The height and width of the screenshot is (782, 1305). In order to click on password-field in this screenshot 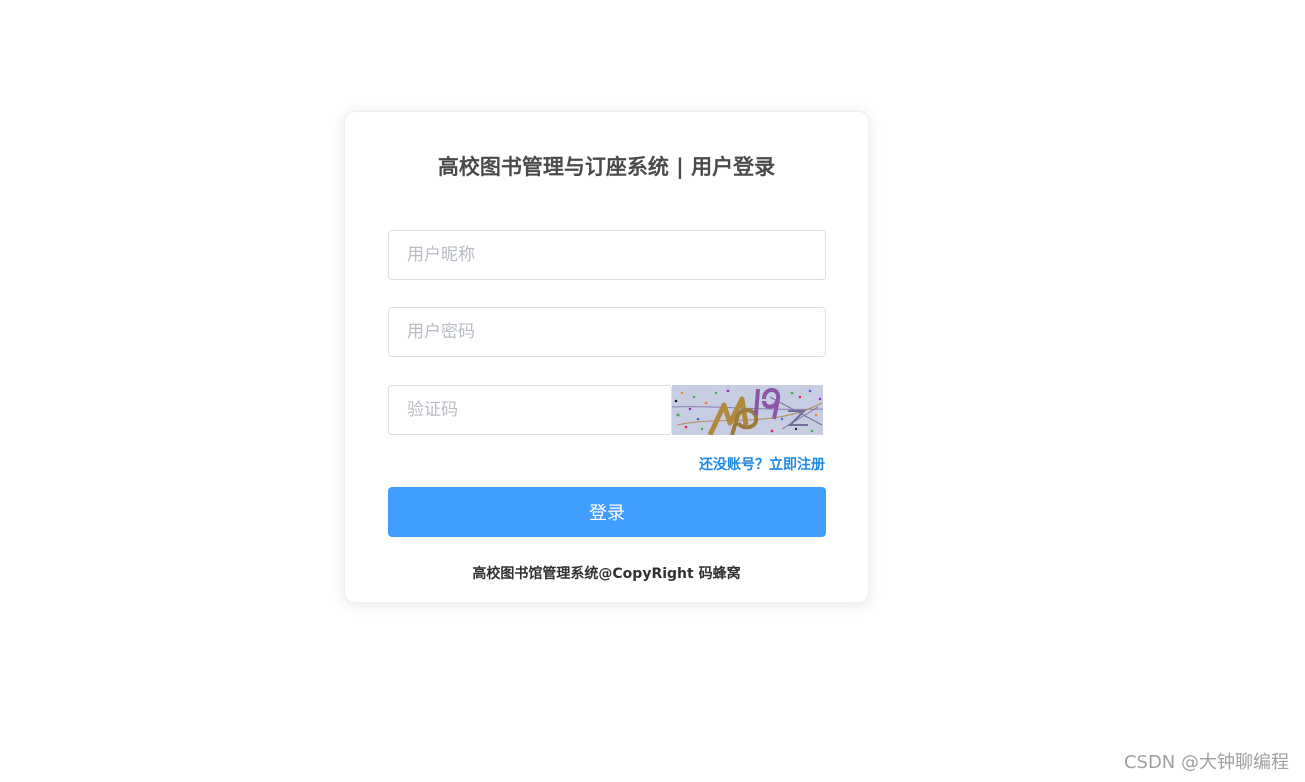, I will do `click(607, 332)`.